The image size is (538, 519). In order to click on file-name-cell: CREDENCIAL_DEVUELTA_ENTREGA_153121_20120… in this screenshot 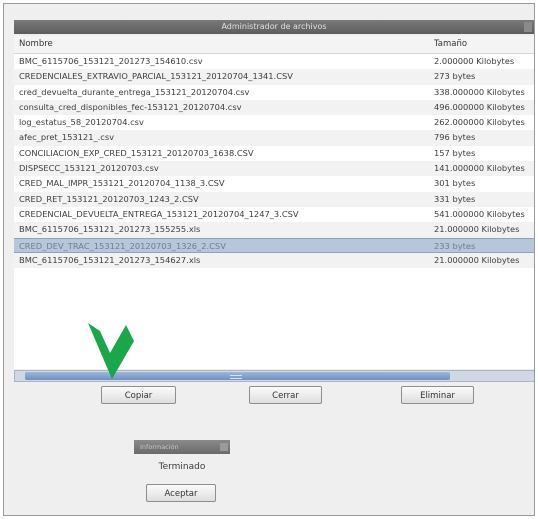, I will do `click(159, 213)`.